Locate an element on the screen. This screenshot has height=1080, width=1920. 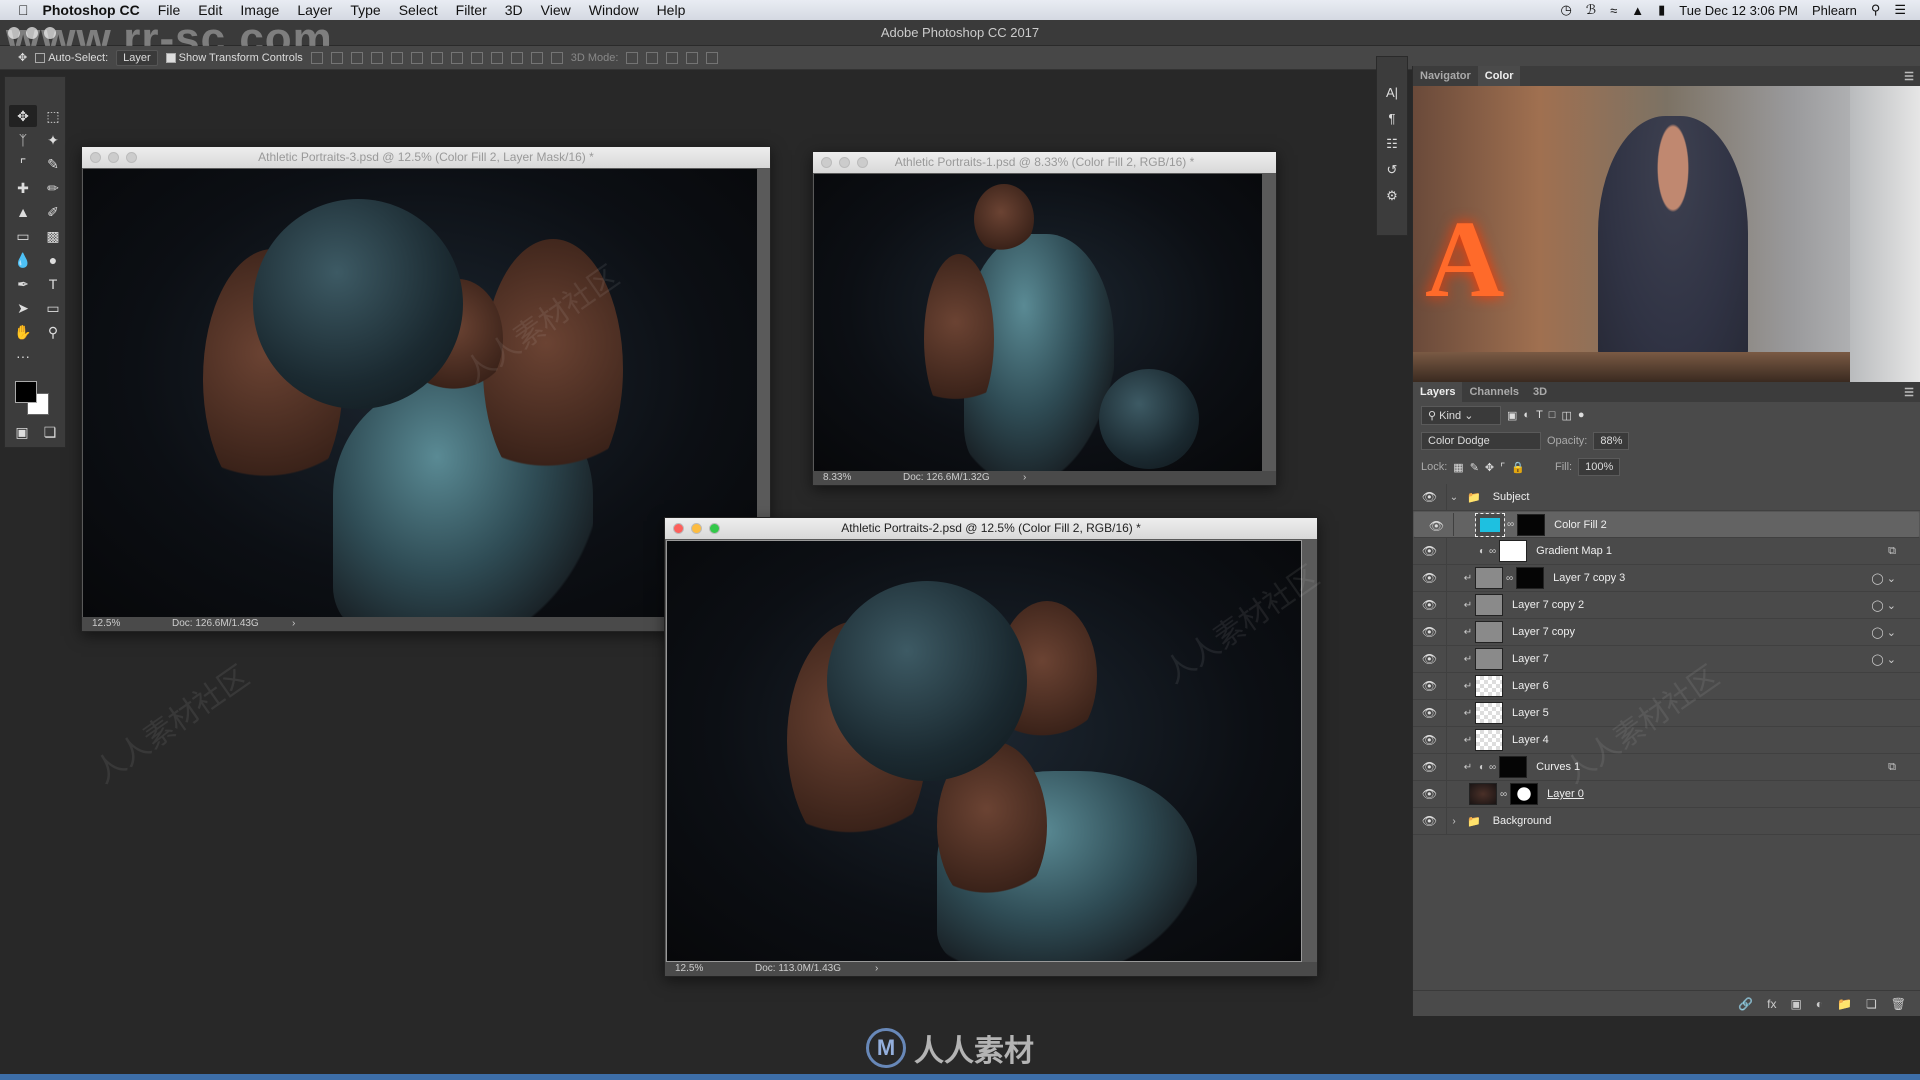
3d-pan-icon is located at coordinates (672, 57).